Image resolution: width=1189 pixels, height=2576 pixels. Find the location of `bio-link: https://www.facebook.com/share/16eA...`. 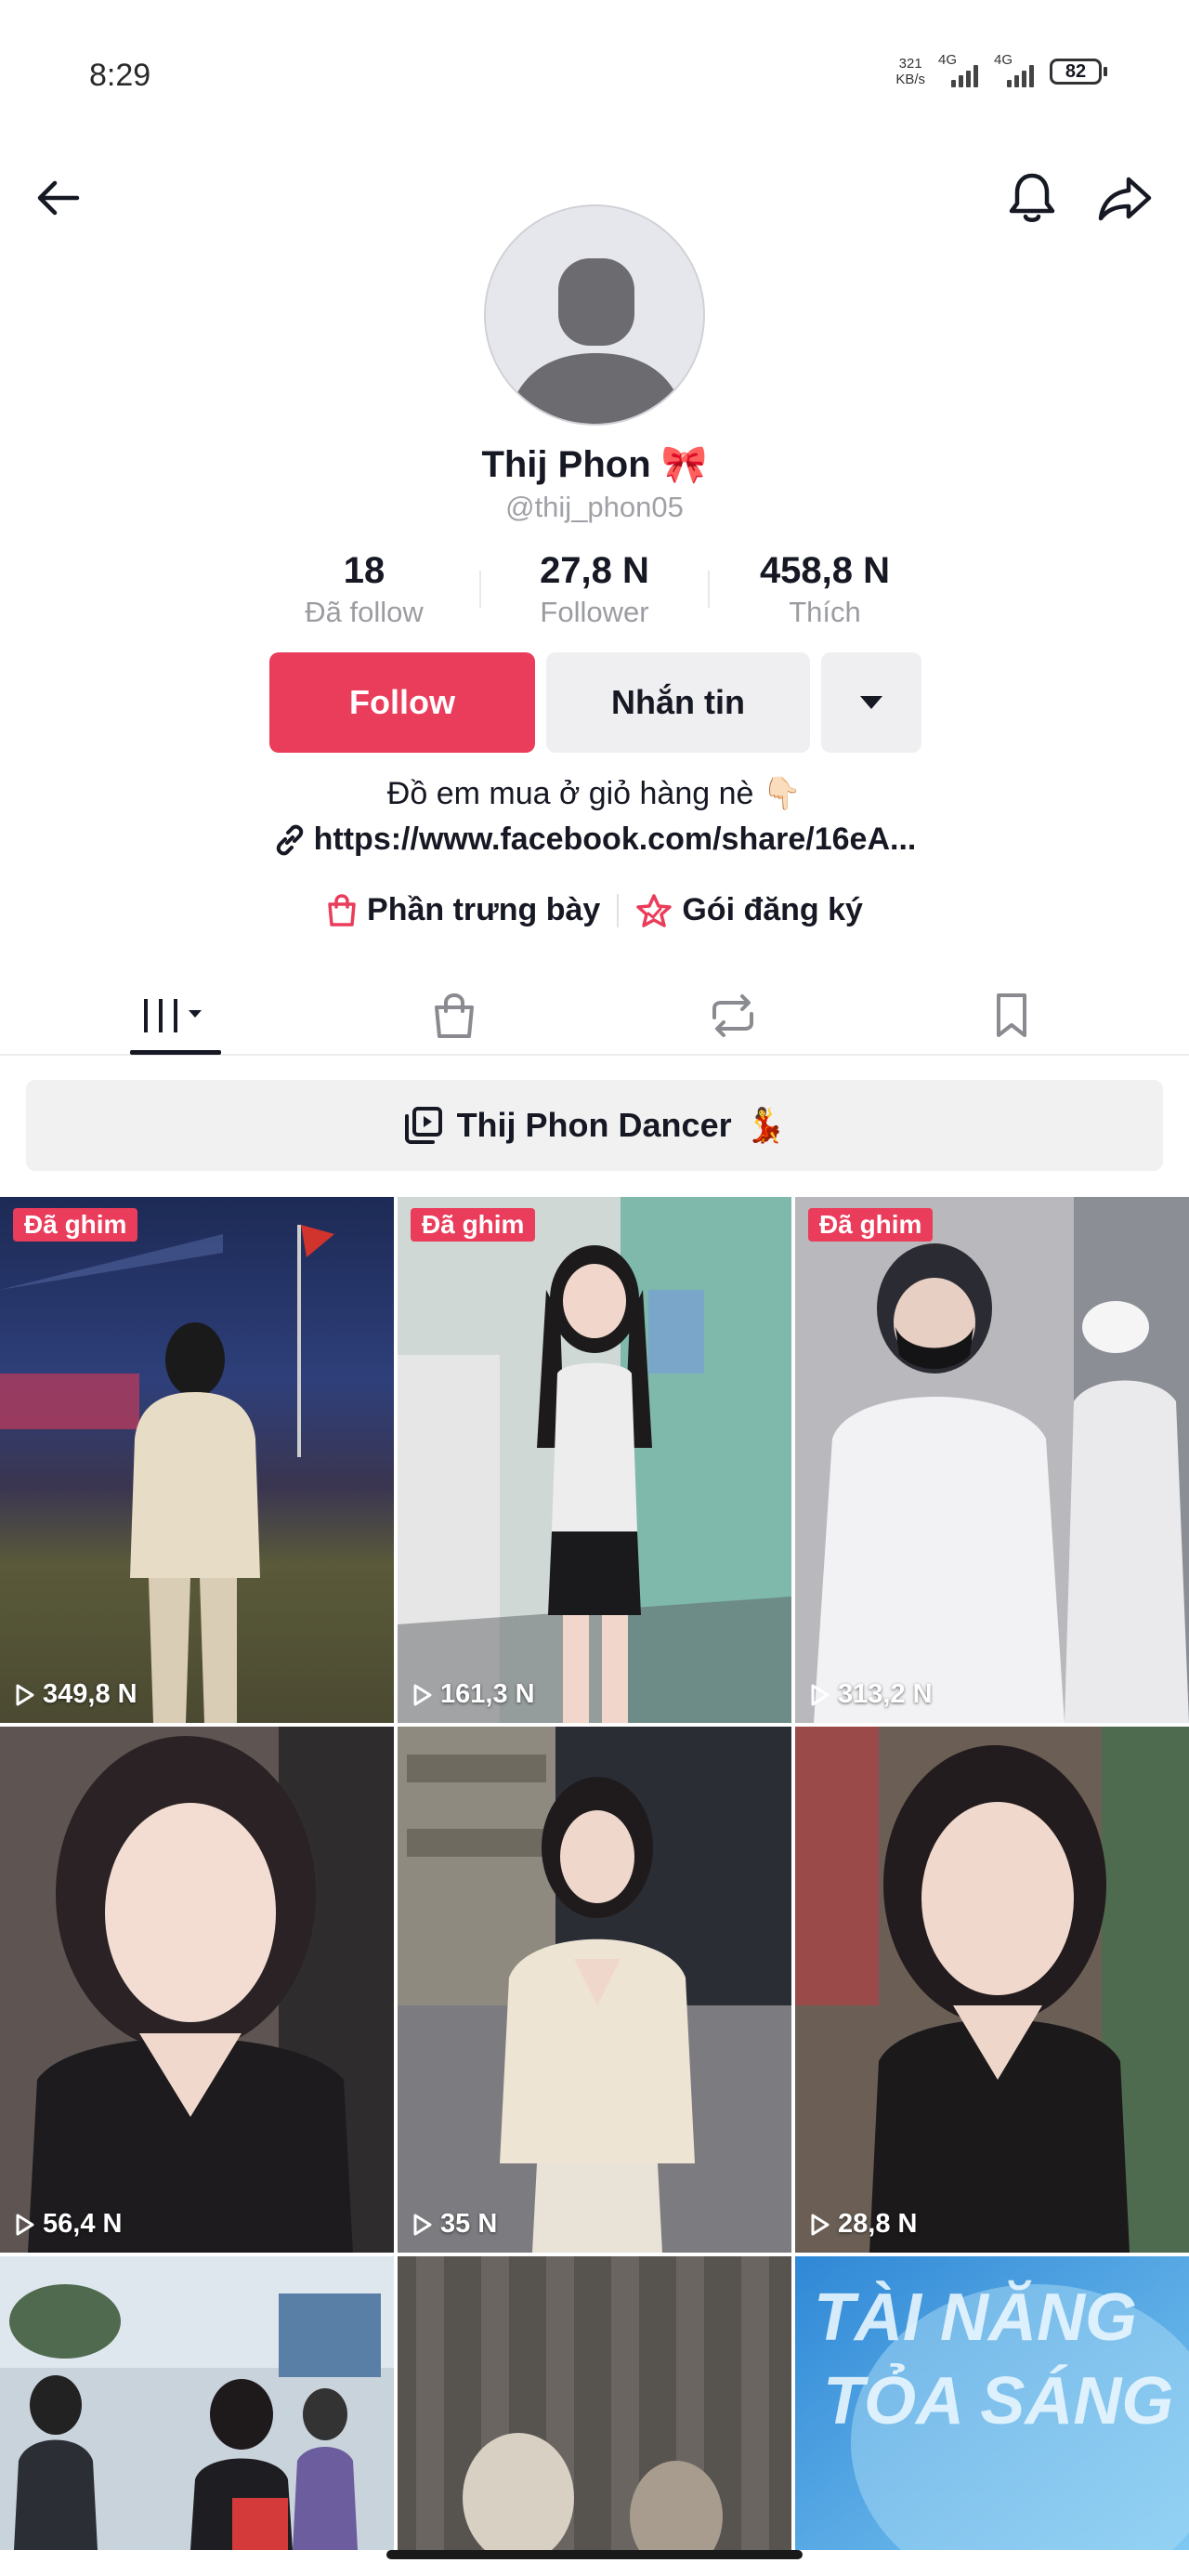

bio-link: https://www.facebook.com/share/16eA... is located at coordinates (594, 839).